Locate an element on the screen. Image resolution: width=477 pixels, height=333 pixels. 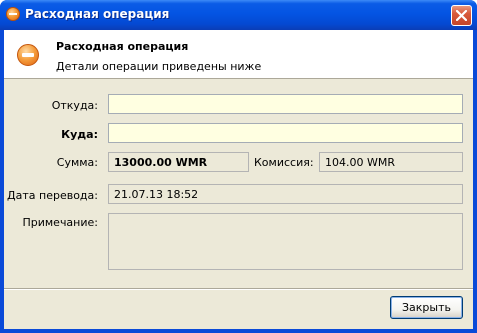
date-field: 21.07.13 18:52 is located at coordinates (285, 194).